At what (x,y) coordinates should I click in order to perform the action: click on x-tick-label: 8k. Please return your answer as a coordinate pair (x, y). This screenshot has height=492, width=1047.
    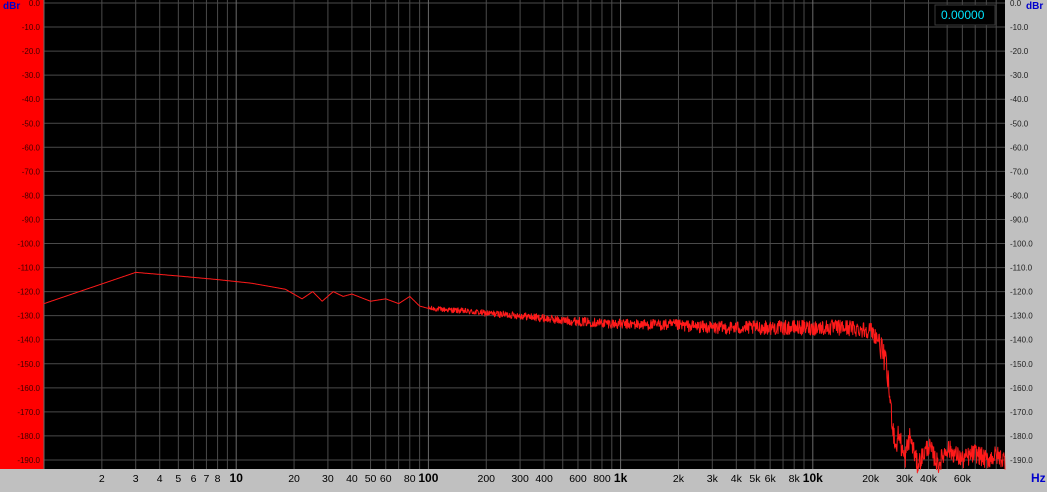
    Looking at the image, I should click on (795, 479).